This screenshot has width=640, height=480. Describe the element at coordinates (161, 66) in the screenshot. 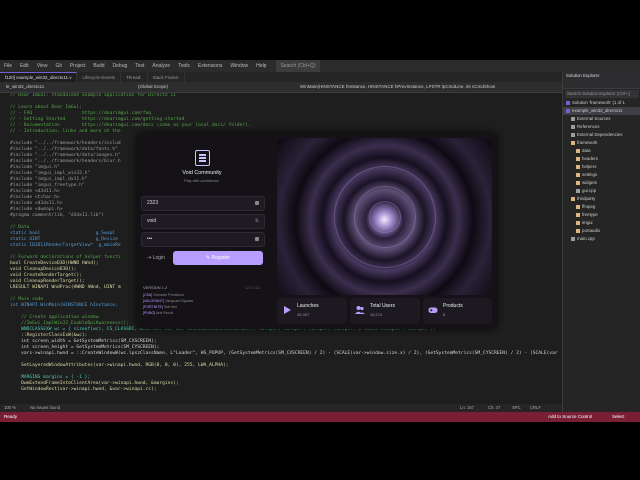

I see `menu-item: Analyze` at that location.